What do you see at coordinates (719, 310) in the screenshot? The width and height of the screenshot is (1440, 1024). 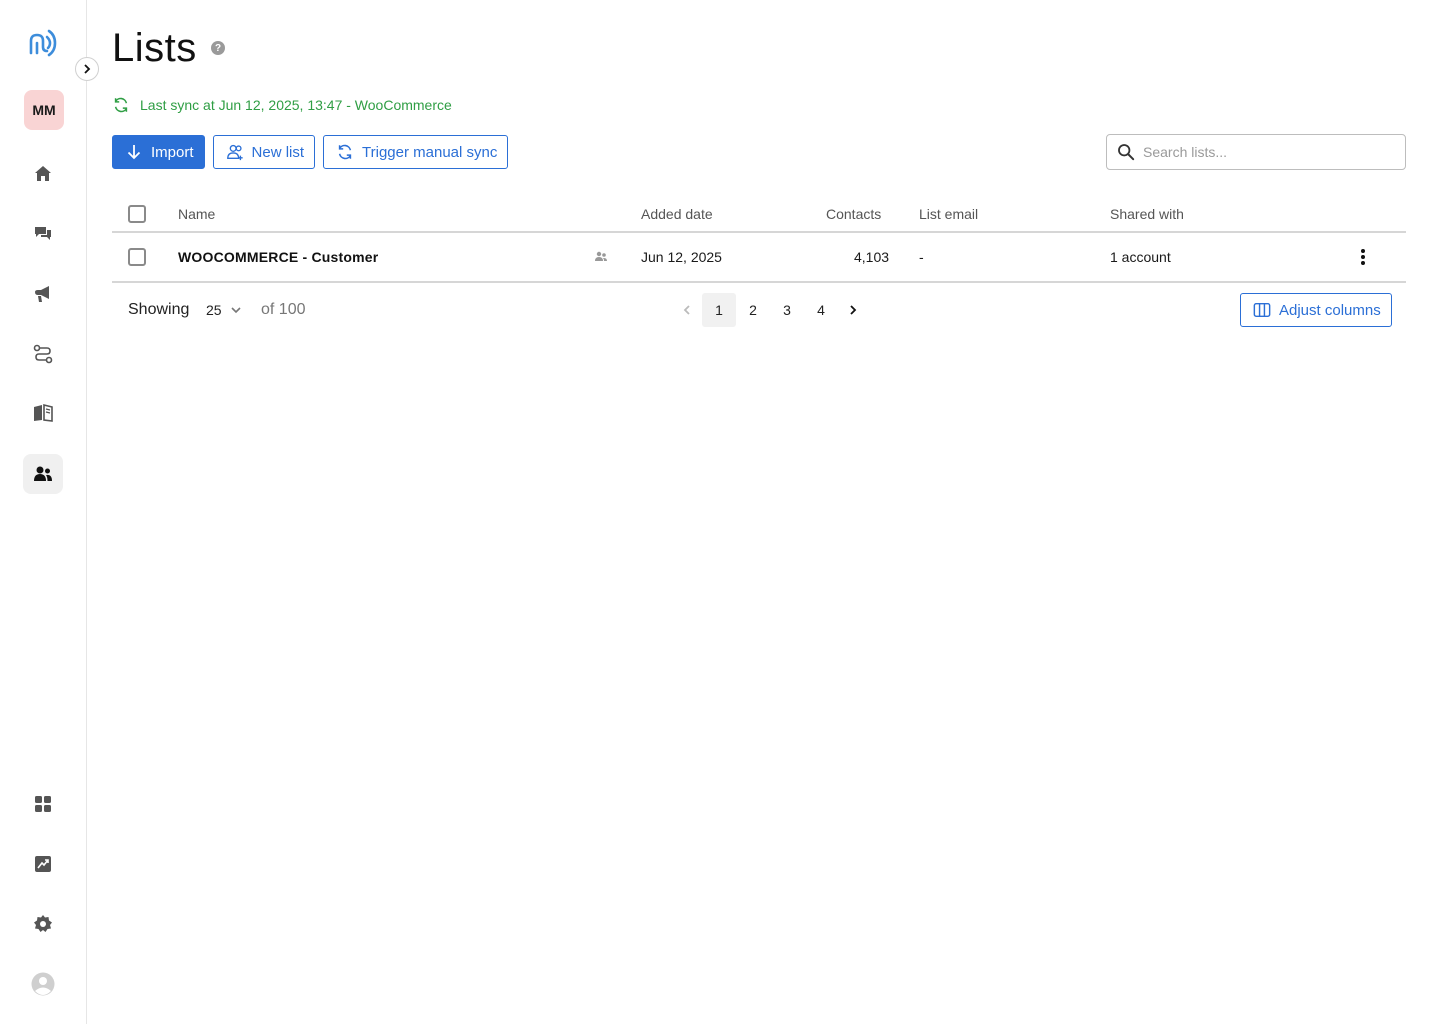 I see `page-button-1: 1` at bounding box center [719, 310].